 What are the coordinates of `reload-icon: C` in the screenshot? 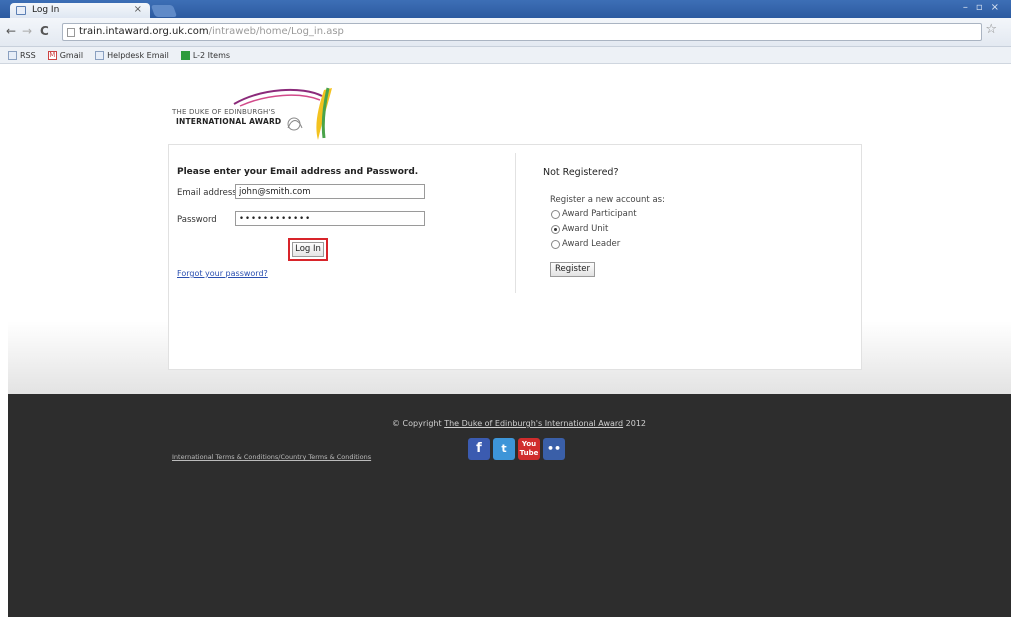 It's located at (44, 31).